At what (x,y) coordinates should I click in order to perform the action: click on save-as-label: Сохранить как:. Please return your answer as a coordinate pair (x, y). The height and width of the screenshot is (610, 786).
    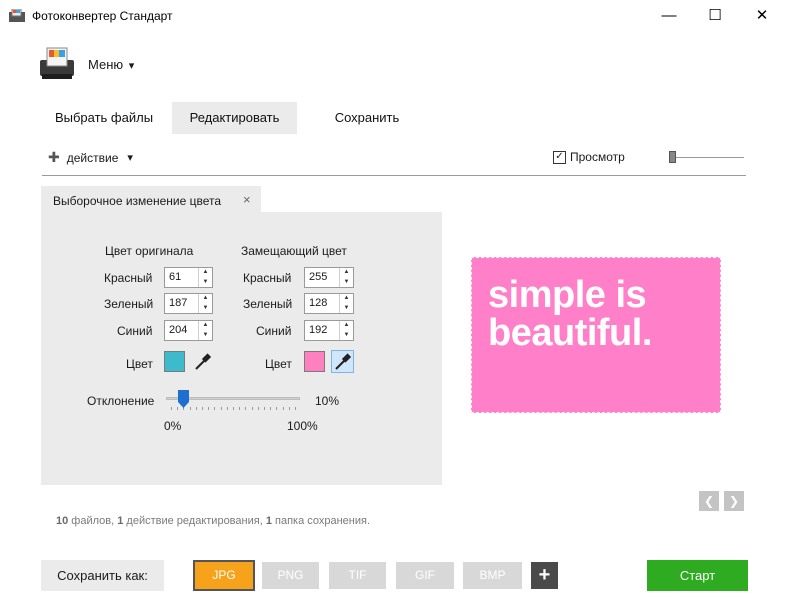
    Looking at the image, I should click on (102, 575).